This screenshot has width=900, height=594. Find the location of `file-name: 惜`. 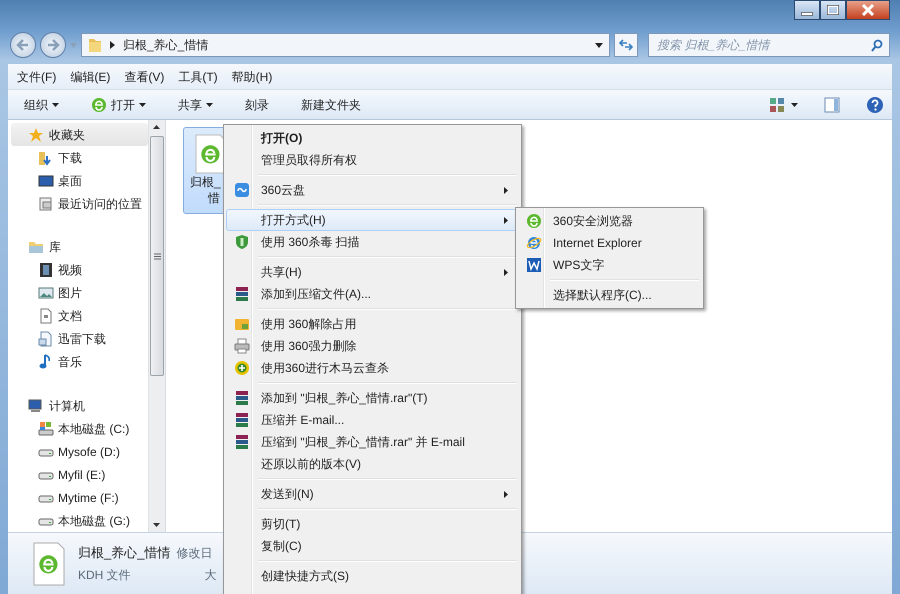

file-name: 惜 is located at coordinates (213, 198).